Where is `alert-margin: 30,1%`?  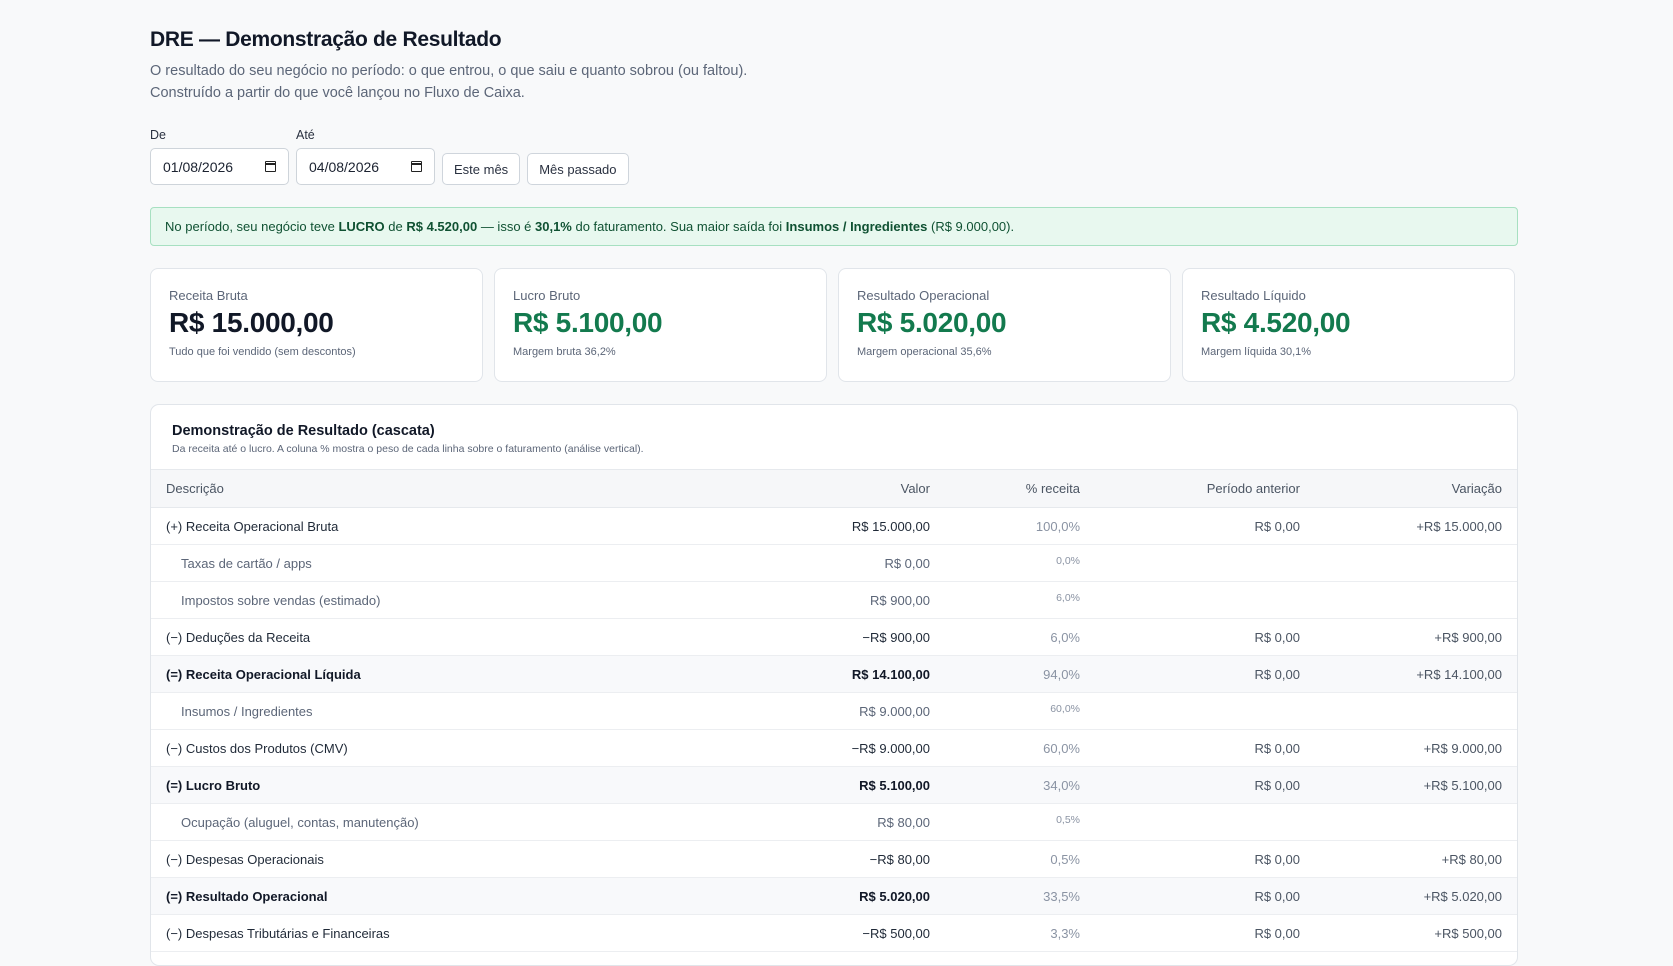
alert-margin: 30,1% is located at coordinates (553, 226).